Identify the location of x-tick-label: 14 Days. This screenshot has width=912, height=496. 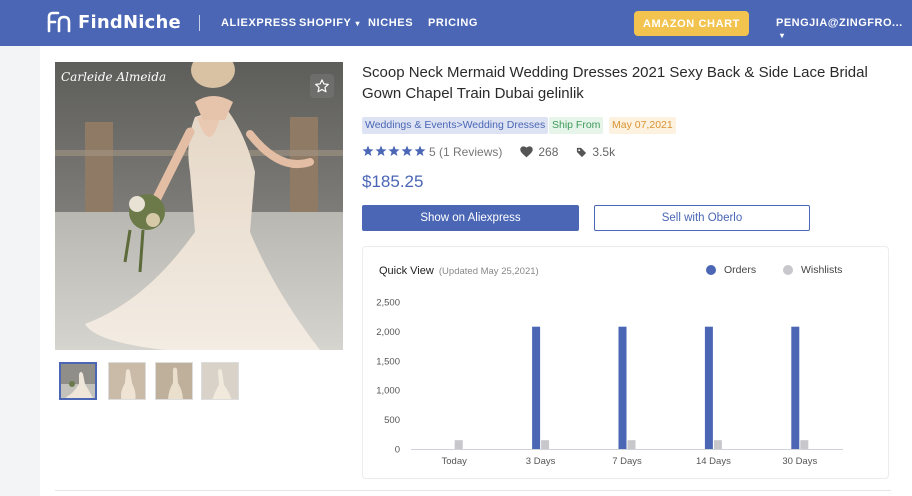
(713, 461).